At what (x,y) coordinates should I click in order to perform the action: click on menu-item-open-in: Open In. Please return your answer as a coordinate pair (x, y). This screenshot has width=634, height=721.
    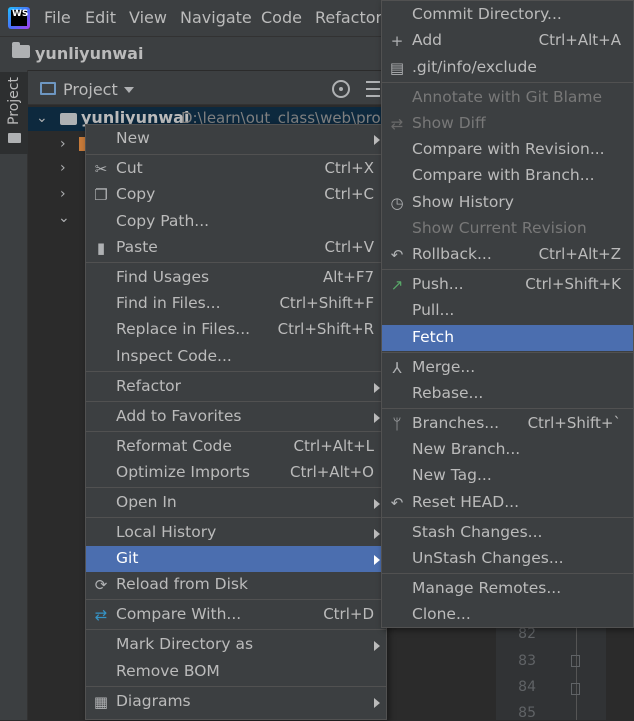
    Looking at the image, I should click on (236, 503).